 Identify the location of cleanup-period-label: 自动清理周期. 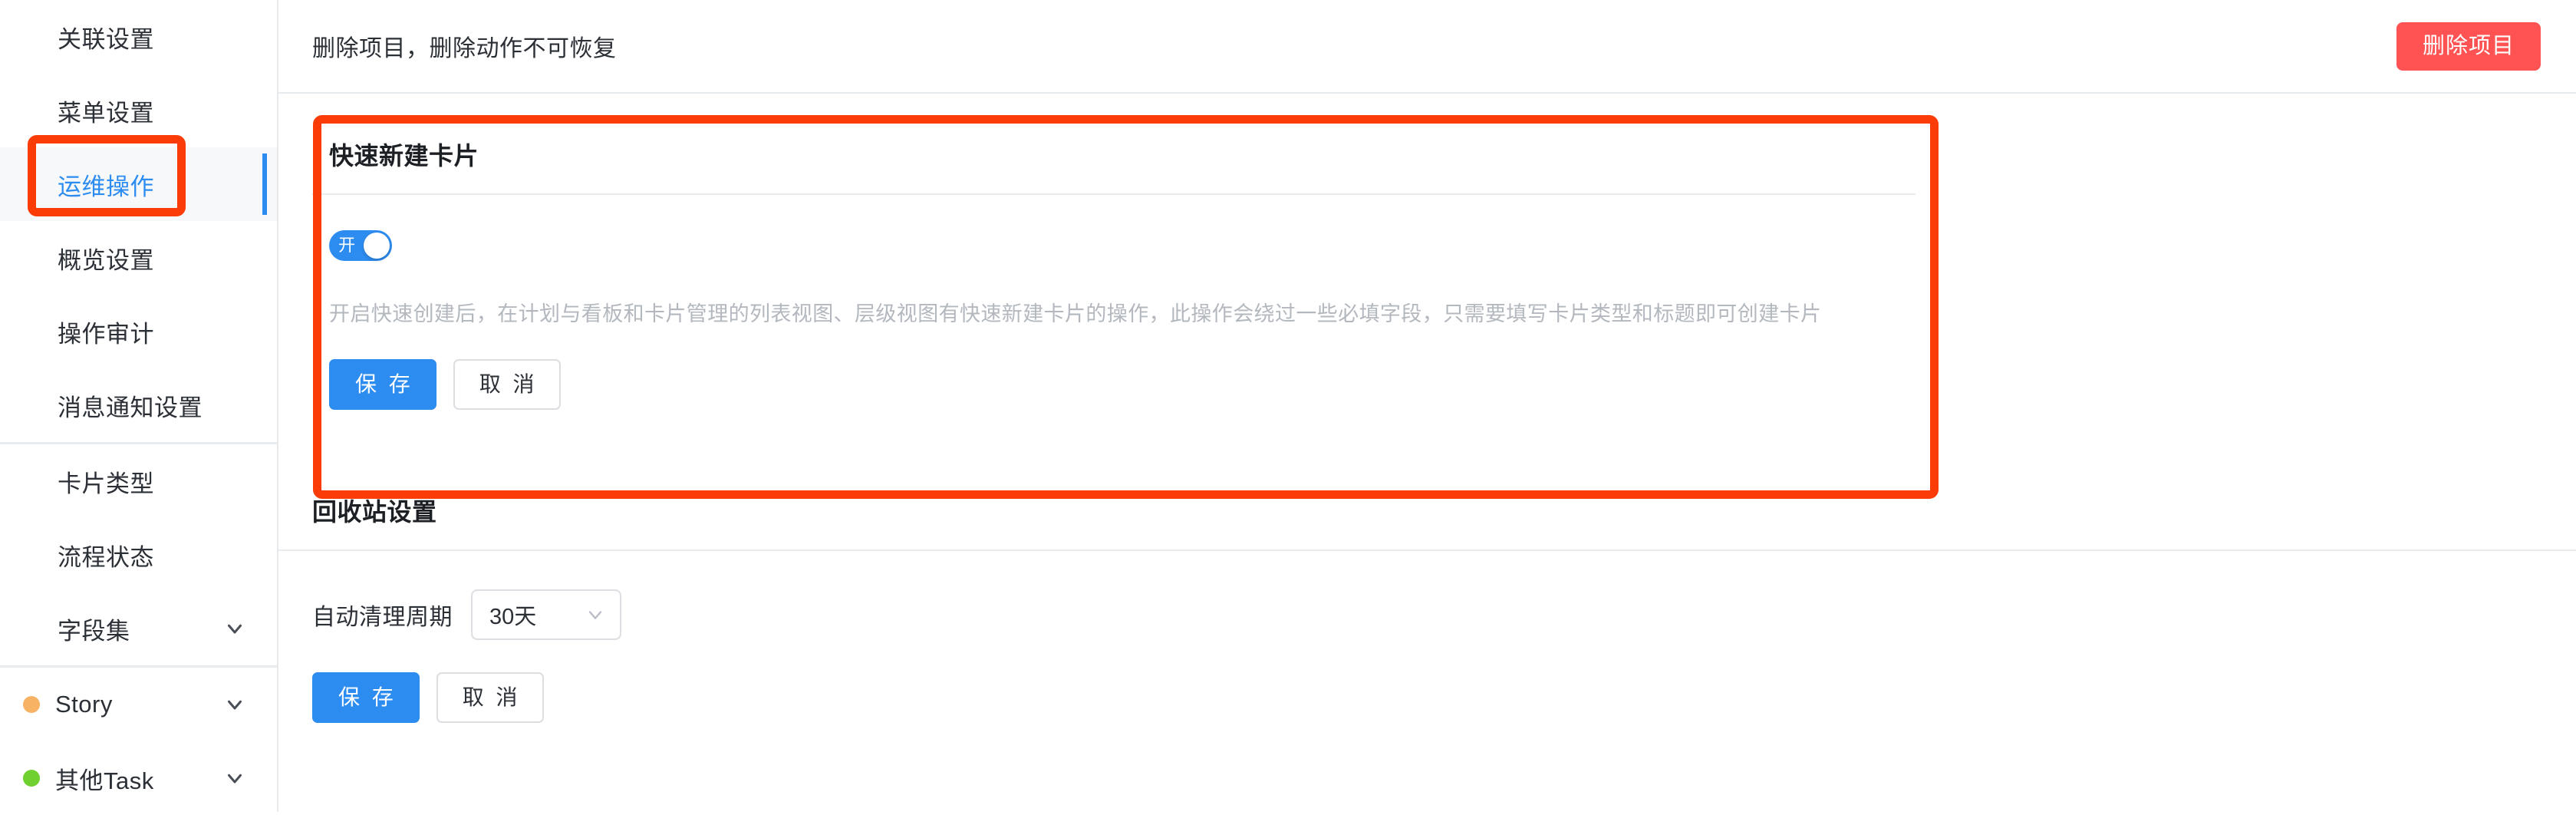
(382, 618).